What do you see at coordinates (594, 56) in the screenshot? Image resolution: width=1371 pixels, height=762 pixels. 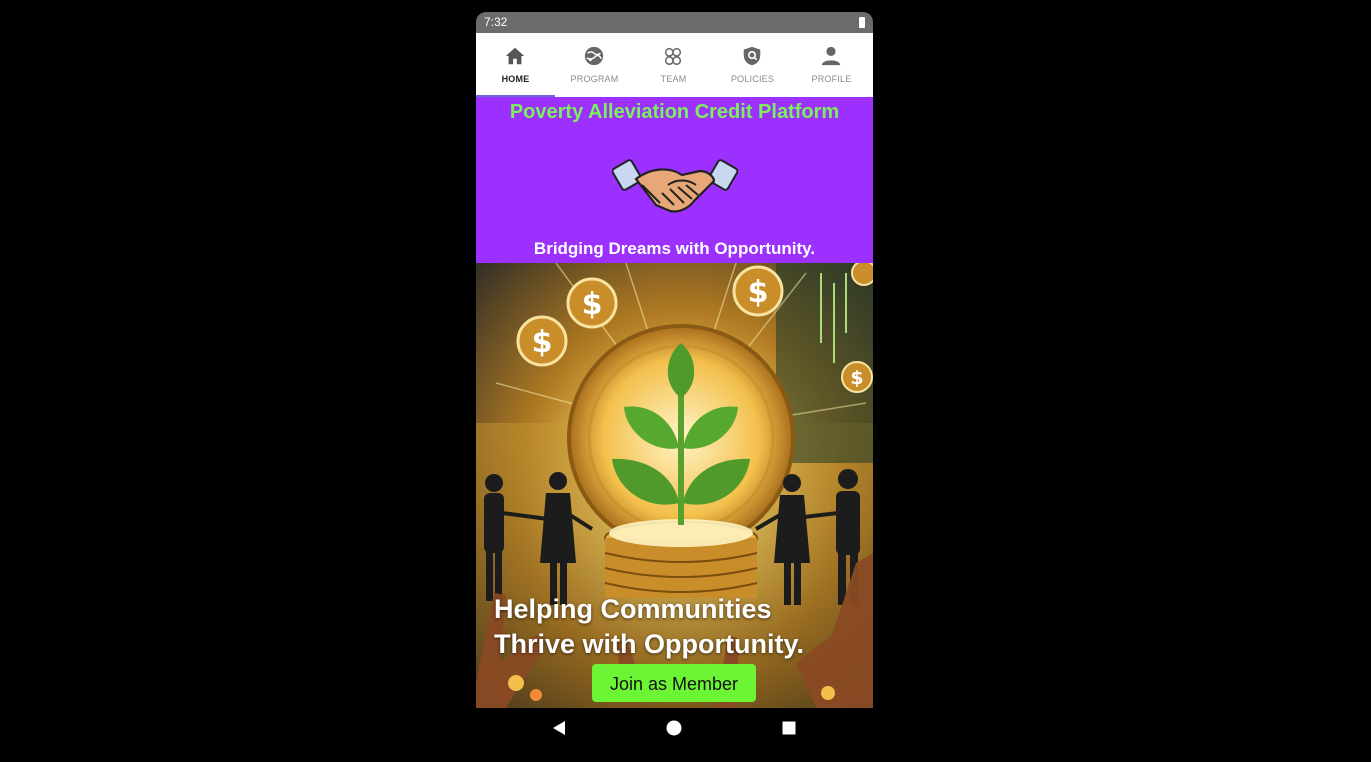 I see `globe-icon` at bounding box center [594, 56].